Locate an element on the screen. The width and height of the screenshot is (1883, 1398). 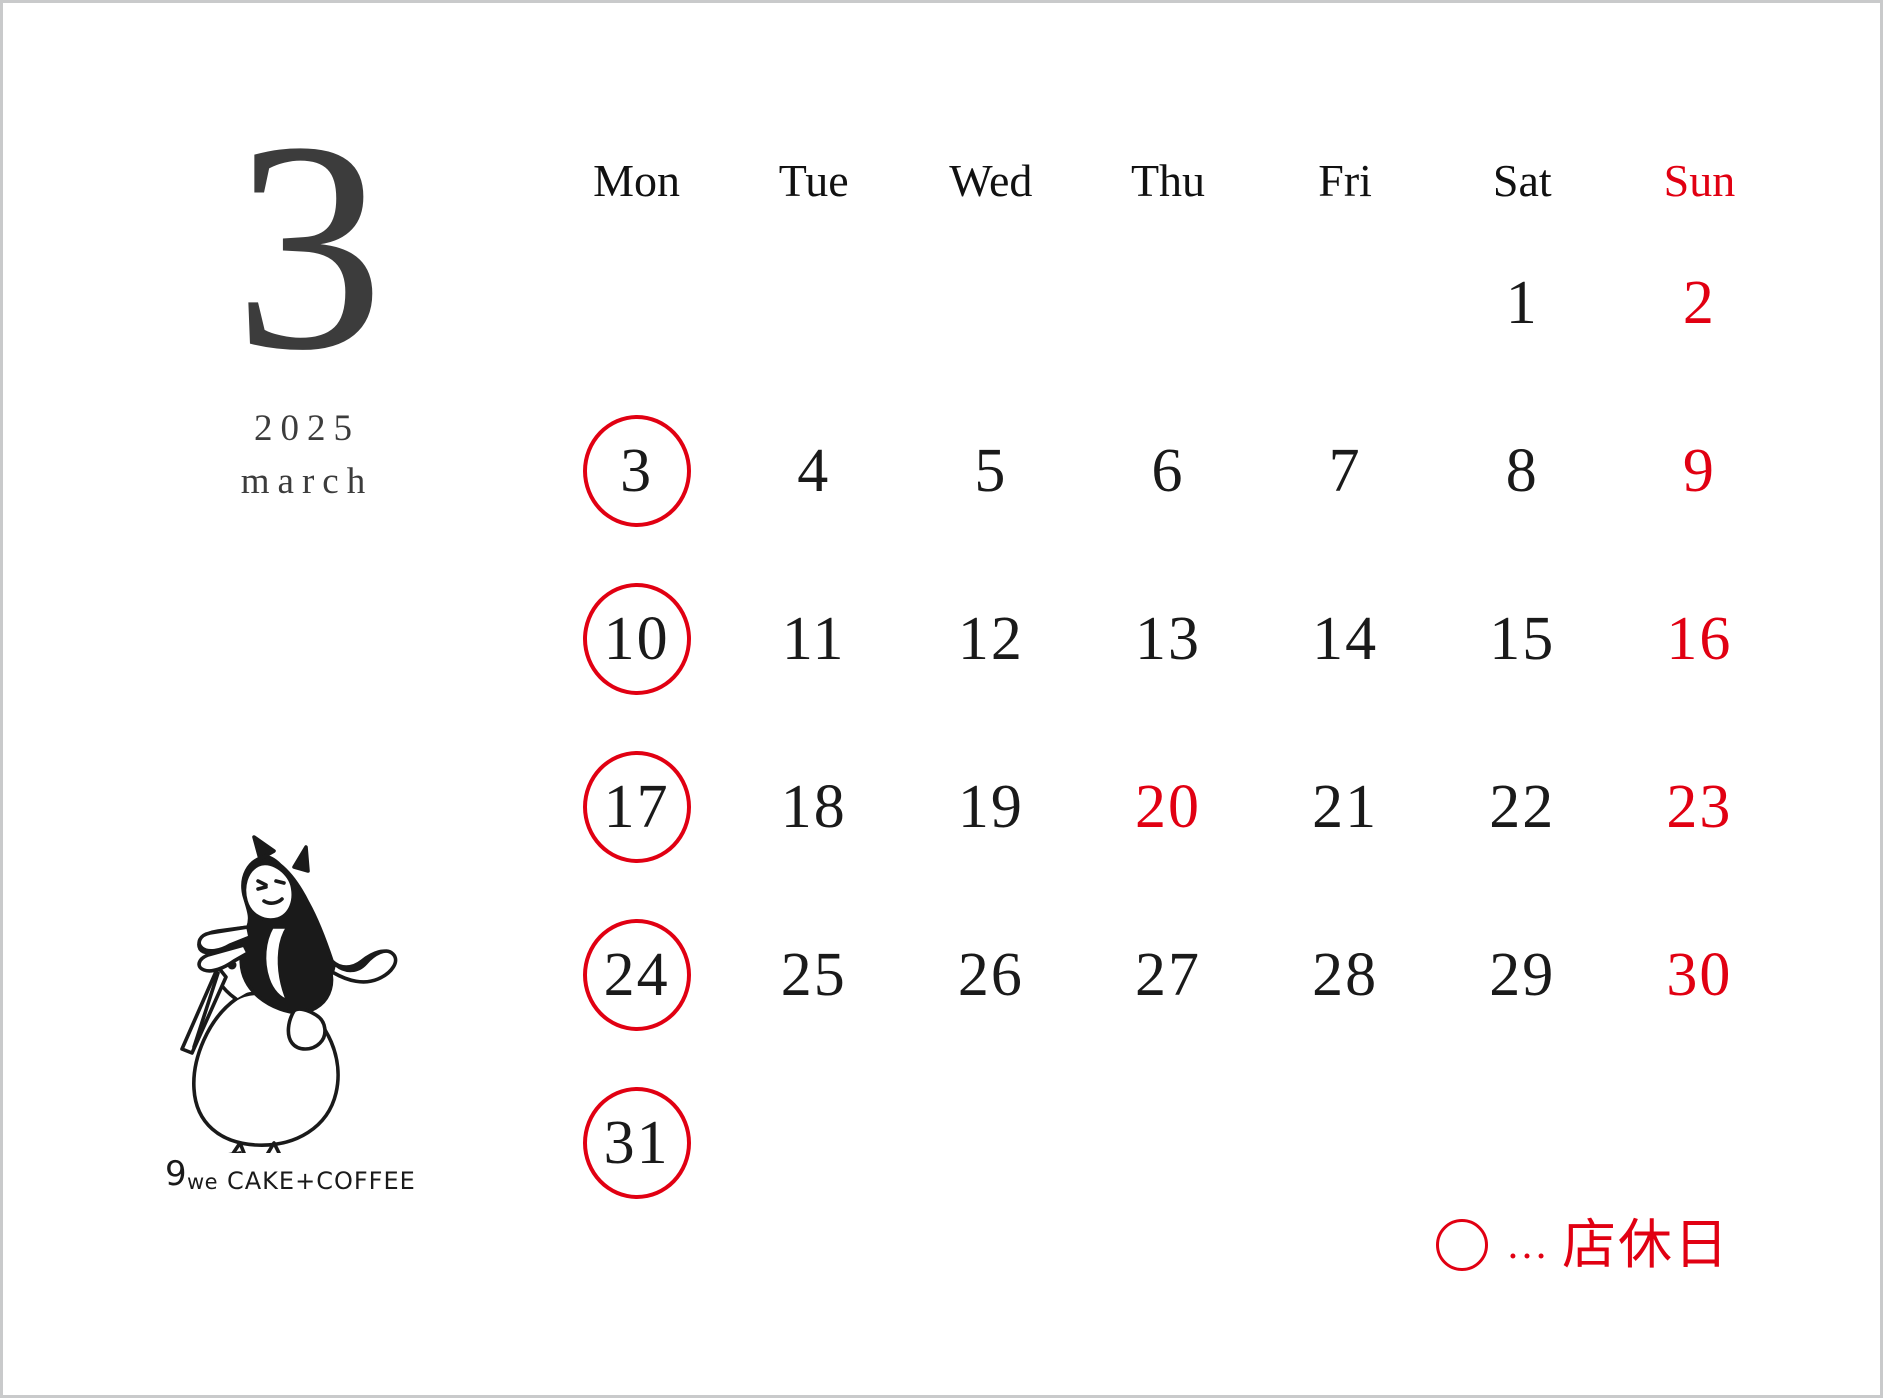
date-number: 9 is located at coordinates (1699, 471).